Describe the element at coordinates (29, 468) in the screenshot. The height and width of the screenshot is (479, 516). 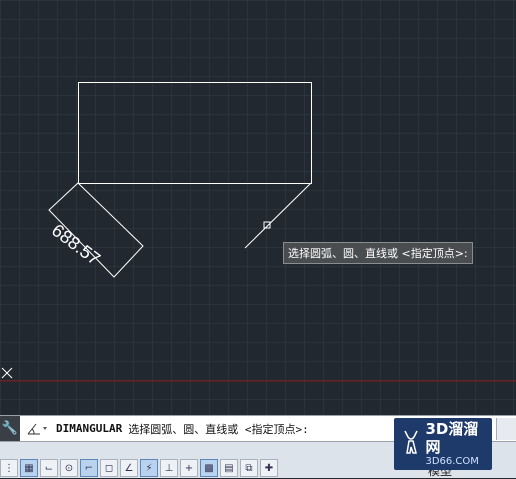
I see `grid-toggle-icon: ▦` at that location.